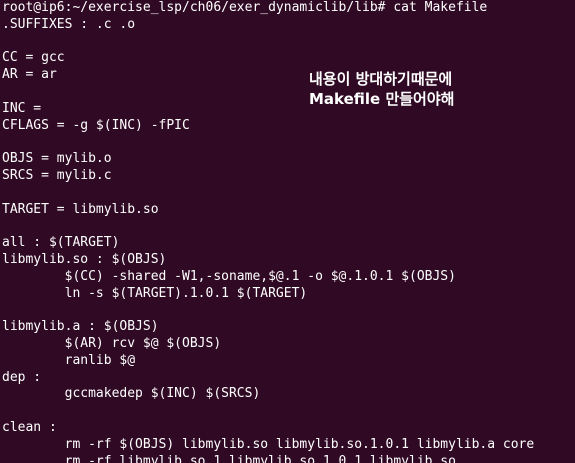  What do you see at coordinates (29, 427) in the screenshot?
I see `terminal-line: clean :` at bounding box center [29, 427].